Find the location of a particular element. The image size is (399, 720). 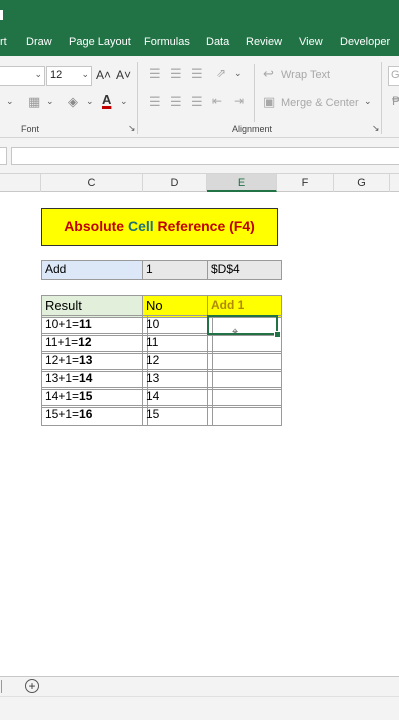

increase-indent-icon: ⇥ is located at coordinates (239, 101).